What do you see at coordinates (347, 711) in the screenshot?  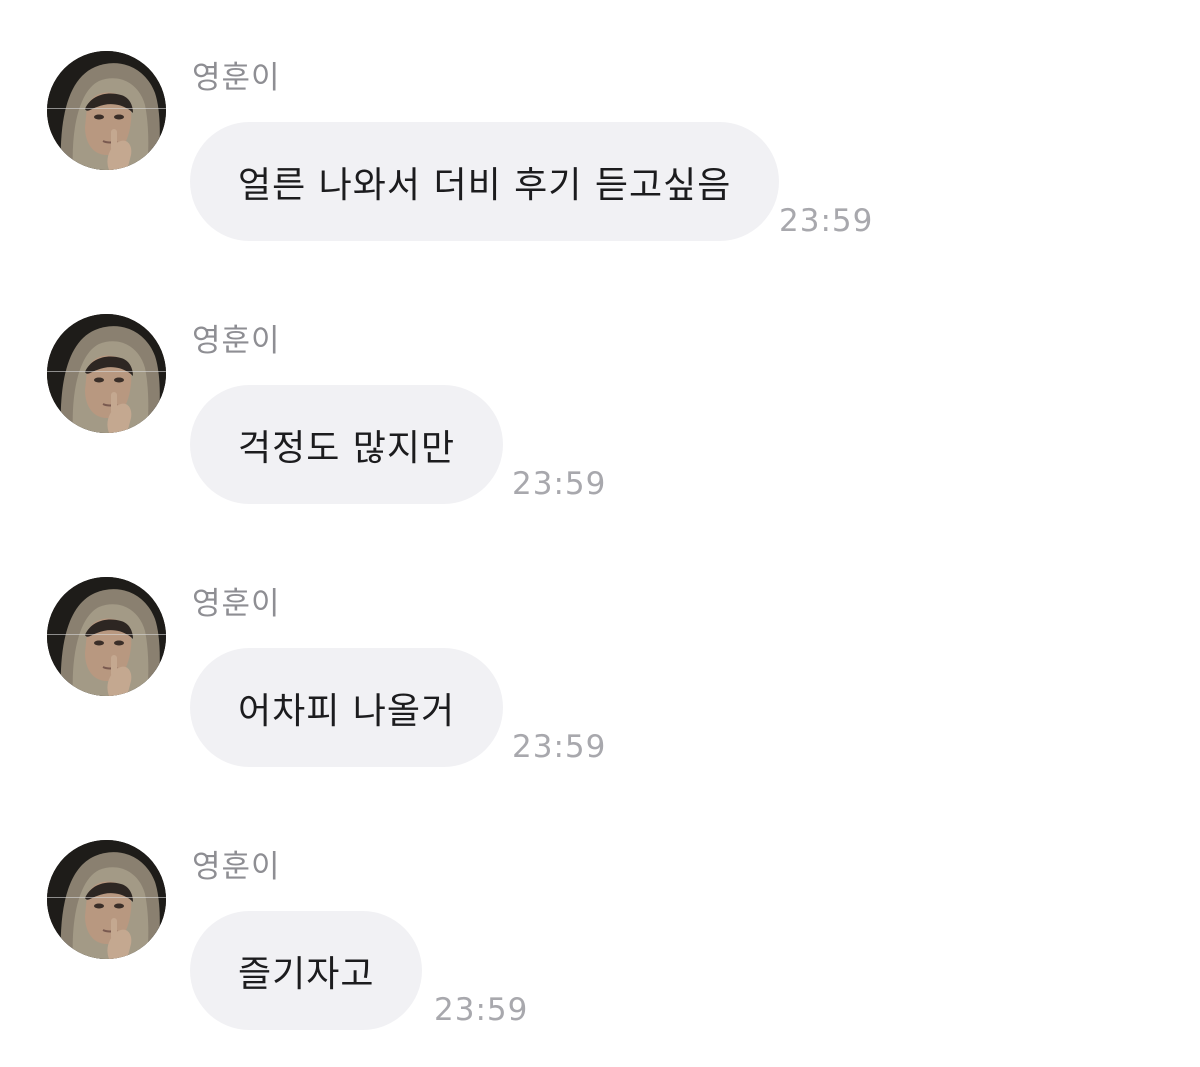 I see `message-text: 어차피 나올거` at bounding box center [347, 711].